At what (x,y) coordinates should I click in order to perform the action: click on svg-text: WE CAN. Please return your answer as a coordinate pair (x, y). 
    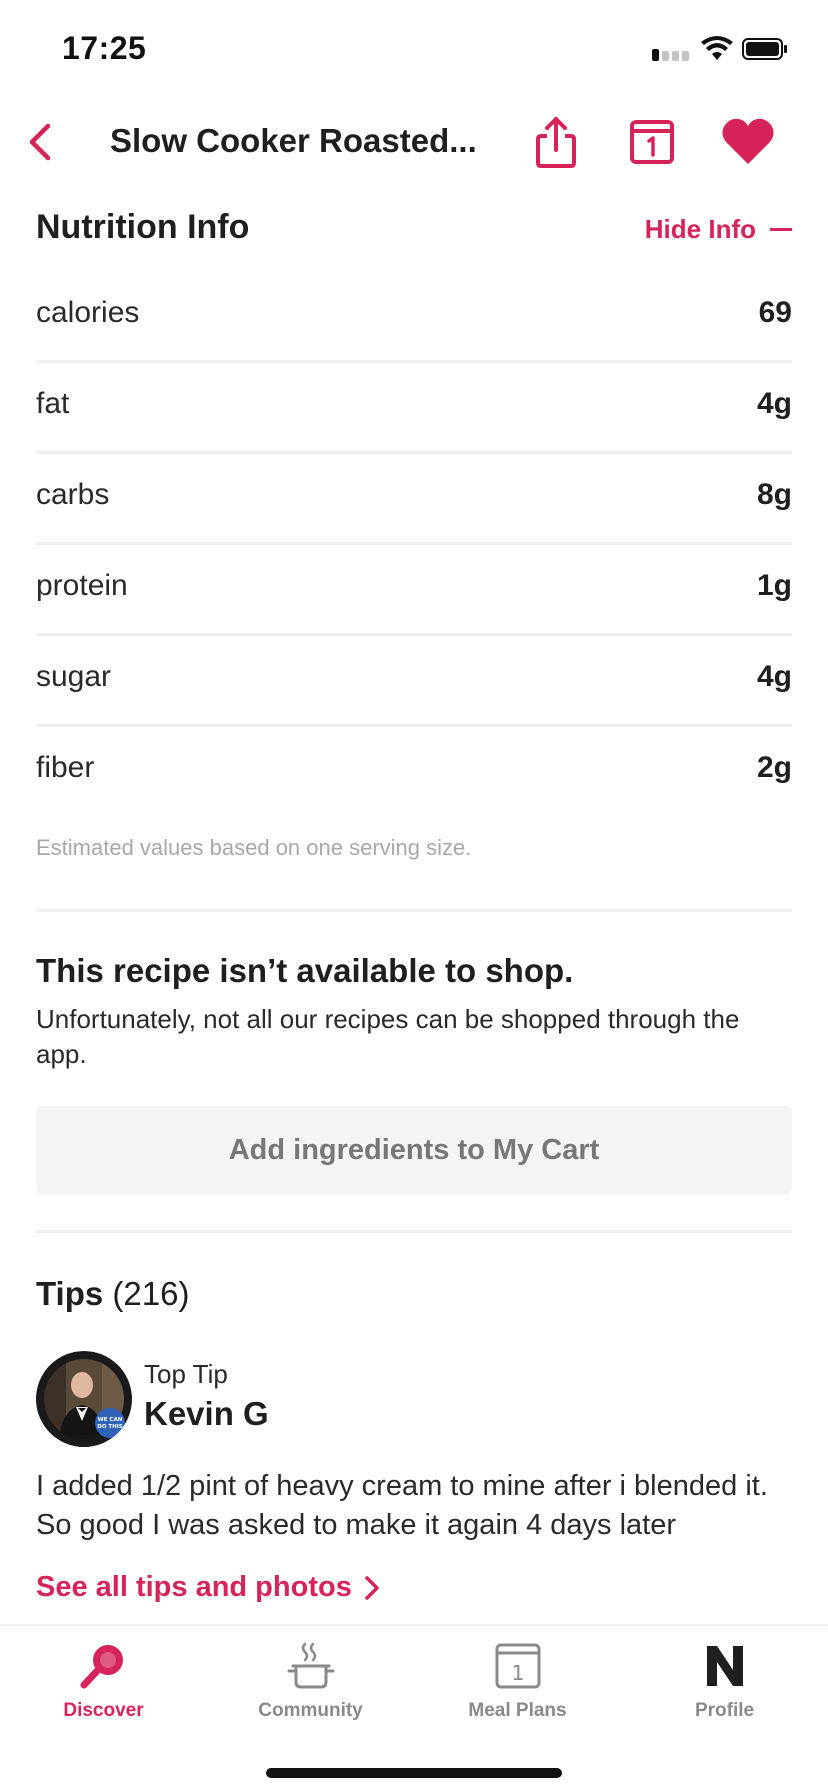
    Looking at the image, I should click on (110, 1420).